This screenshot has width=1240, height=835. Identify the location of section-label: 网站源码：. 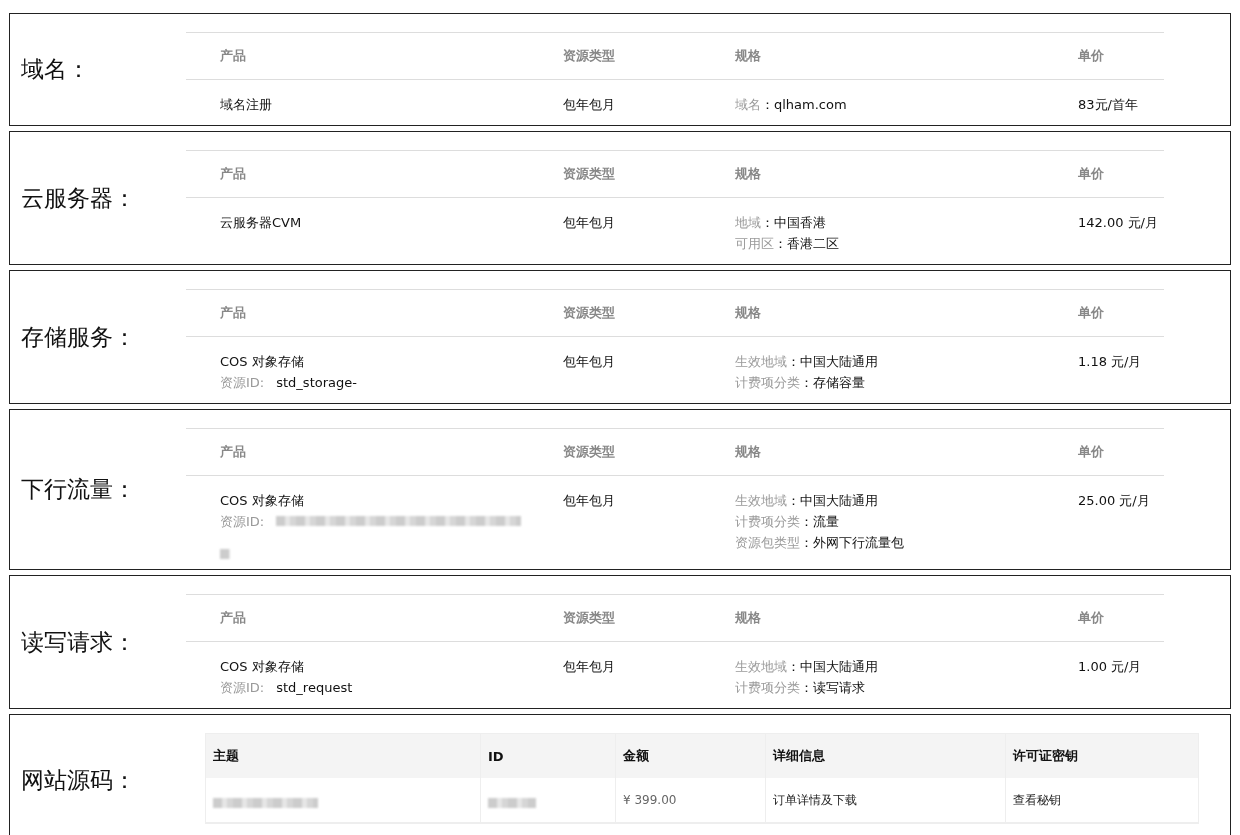
(78, 780).